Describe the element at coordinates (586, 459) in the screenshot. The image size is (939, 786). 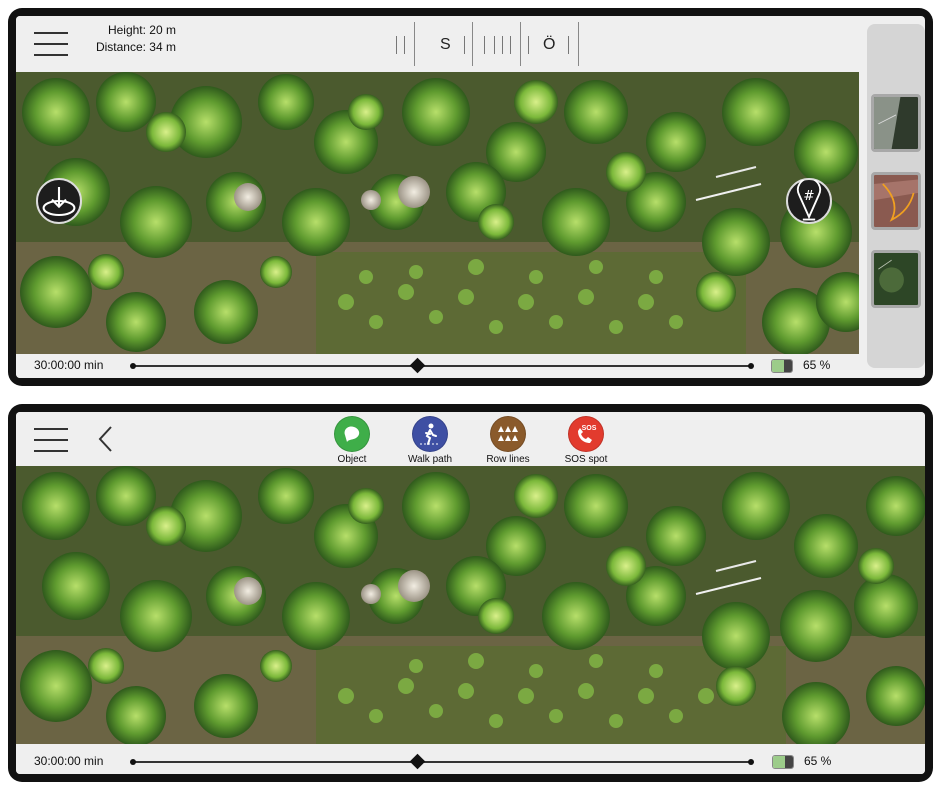
I see `tool-label: SOS spot` at that location.